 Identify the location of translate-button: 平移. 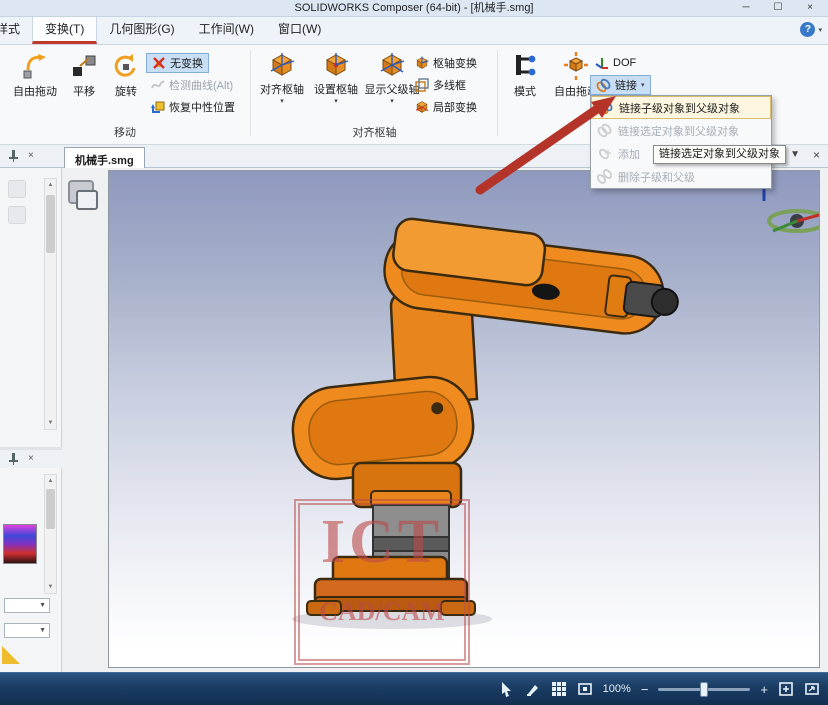
(84, 74).